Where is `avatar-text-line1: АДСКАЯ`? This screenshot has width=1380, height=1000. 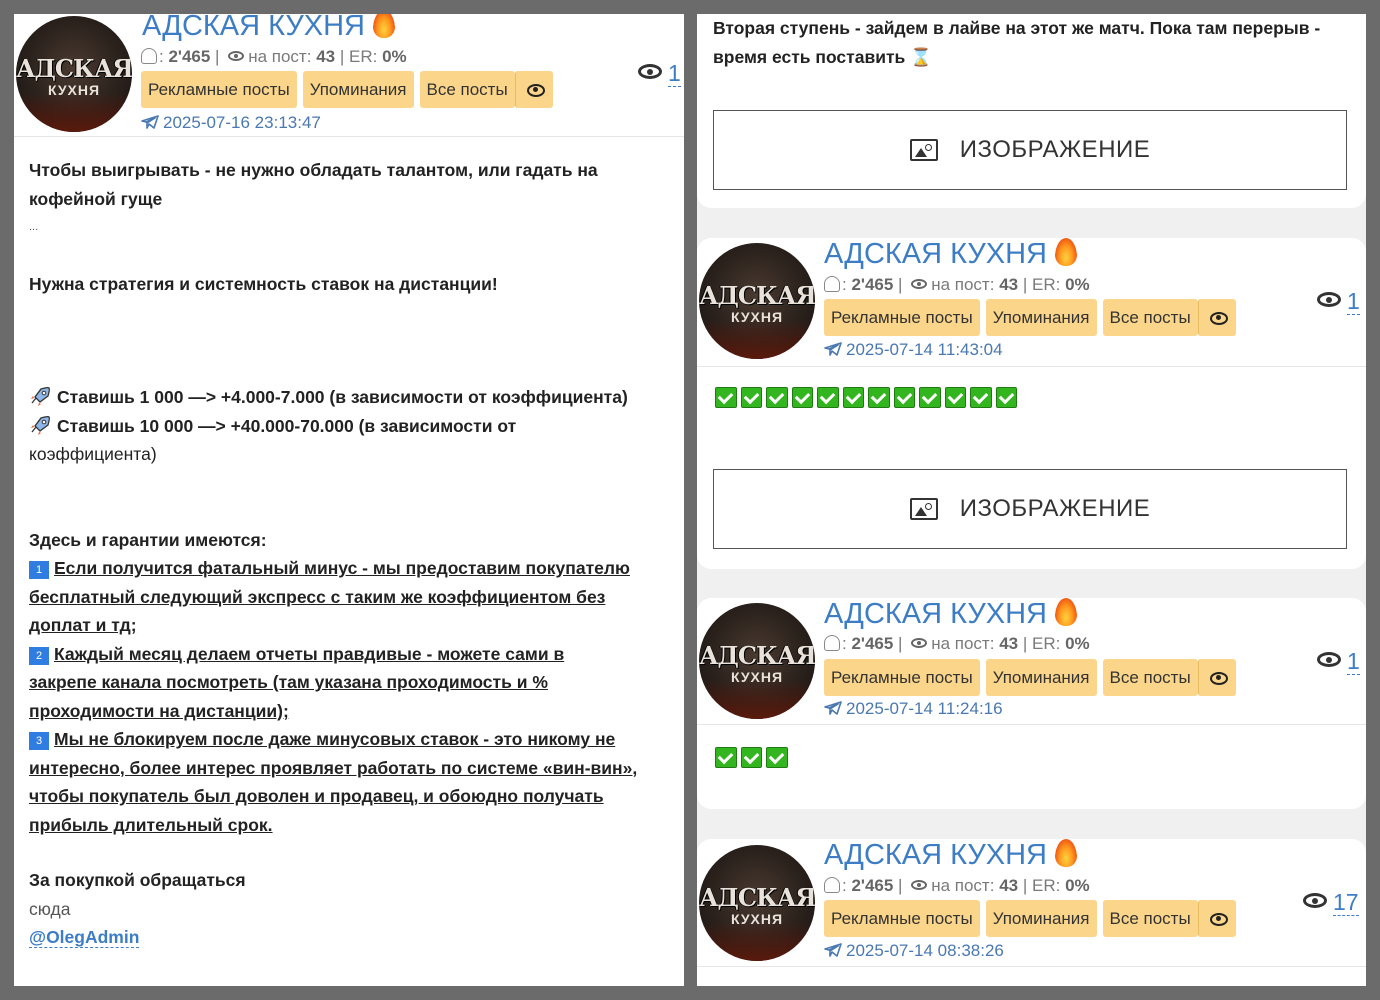
avatar-text-line1: АДСКАЯ is located at coordinates (757, 295).